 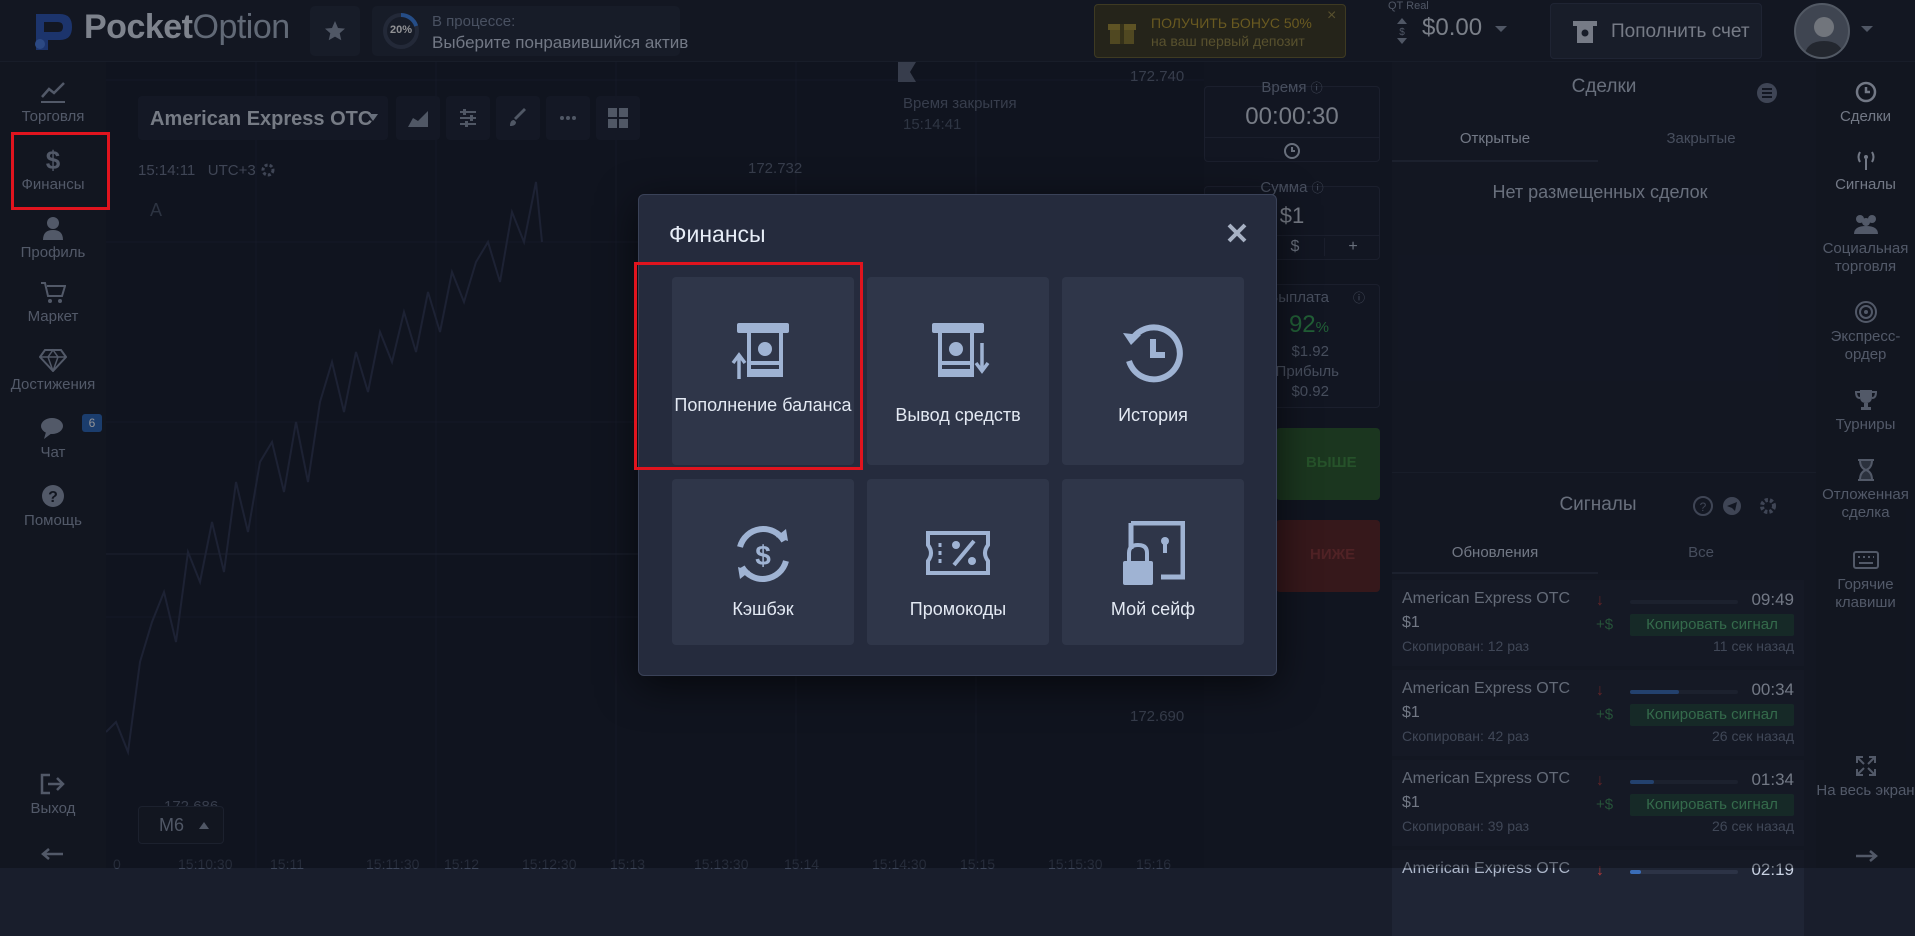 What do you see at coordinates (961, 350) in the screenshot?
I see `withdraw-icon` at bounding box center [961, 350].